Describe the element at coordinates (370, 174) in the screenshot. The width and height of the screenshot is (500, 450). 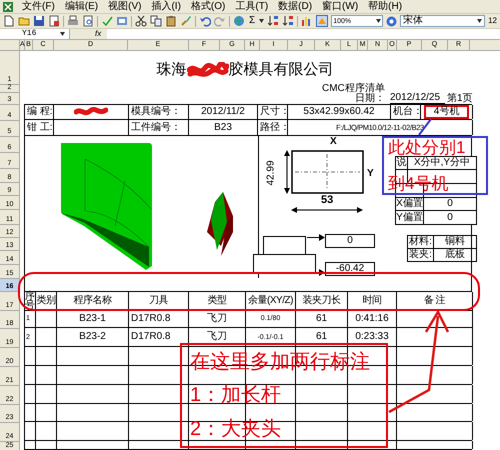
I see `axis-label: Y` at that location.